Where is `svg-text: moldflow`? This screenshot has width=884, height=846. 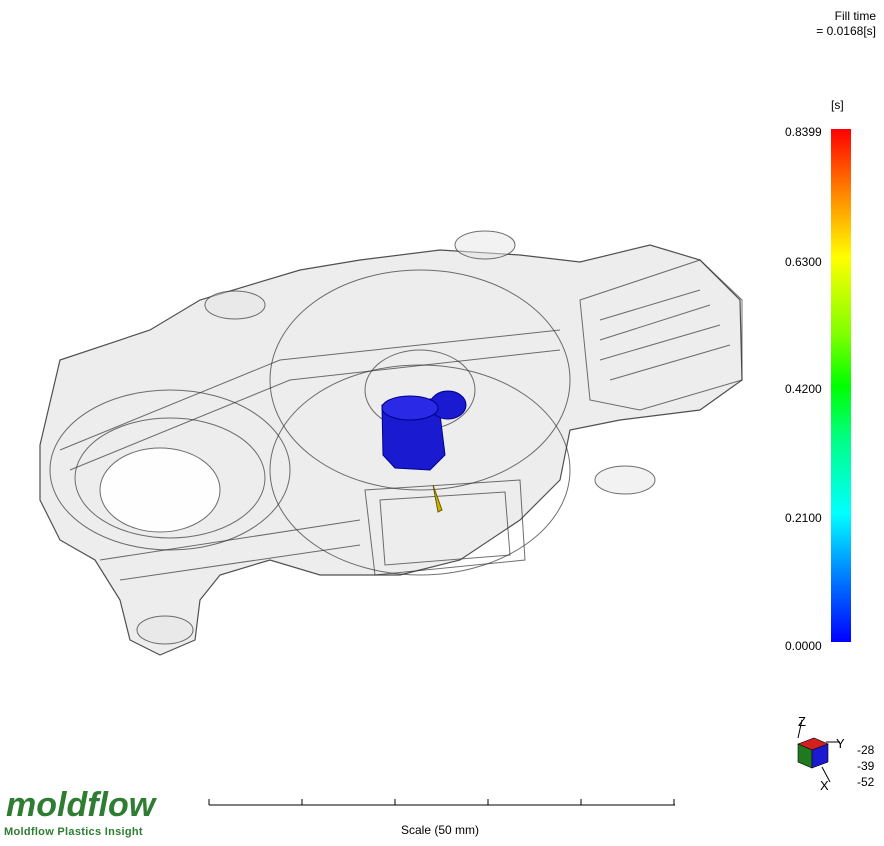
svg-text: moldflow is located at coordinates (82, 805).